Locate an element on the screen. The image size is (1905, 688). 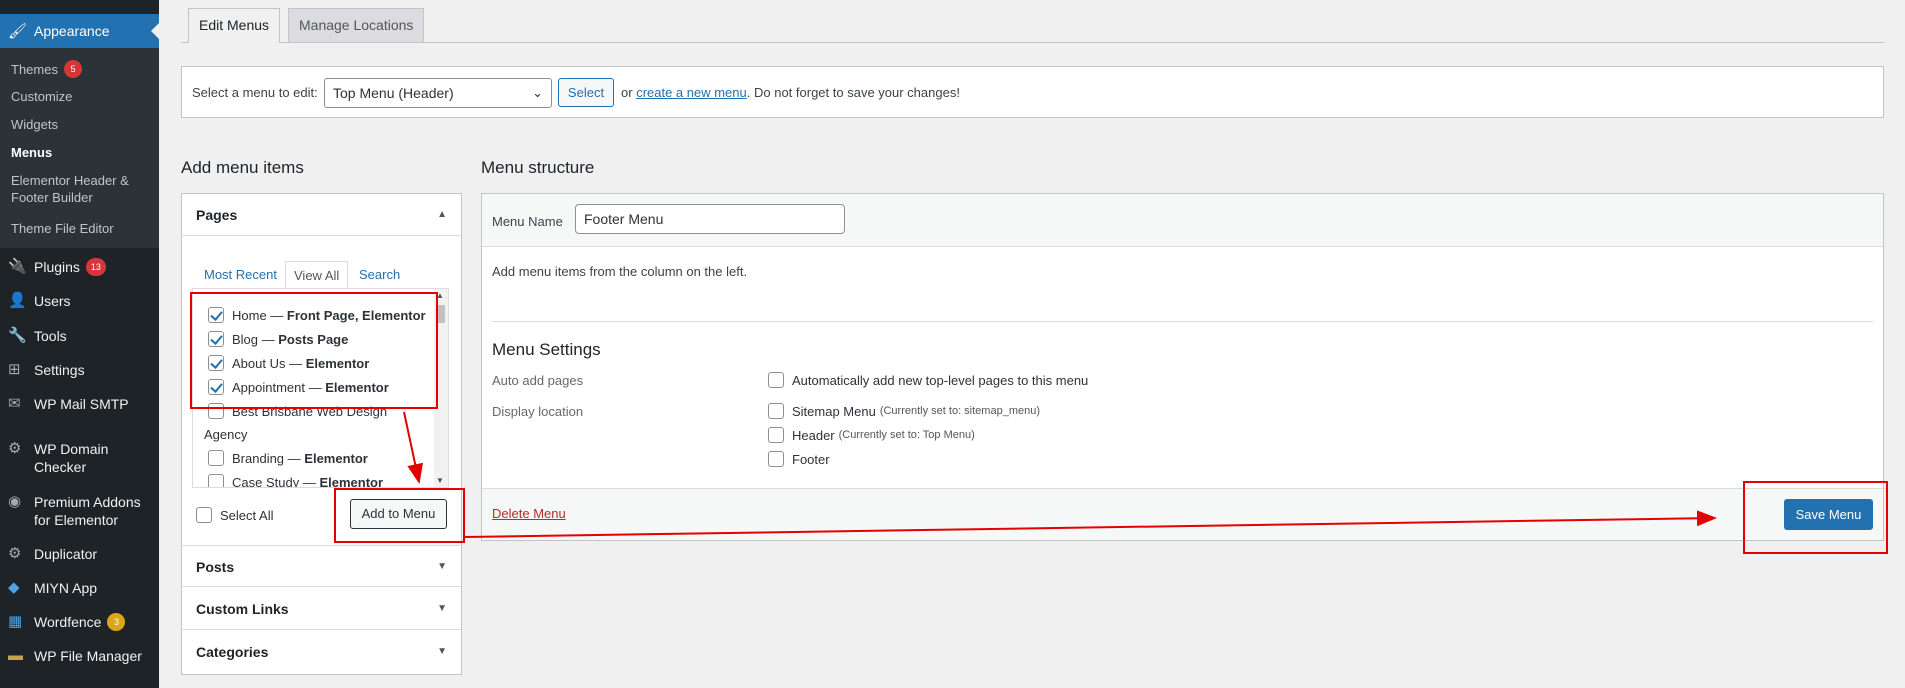
annotation-arrows is located at coordinates (1060, 474).